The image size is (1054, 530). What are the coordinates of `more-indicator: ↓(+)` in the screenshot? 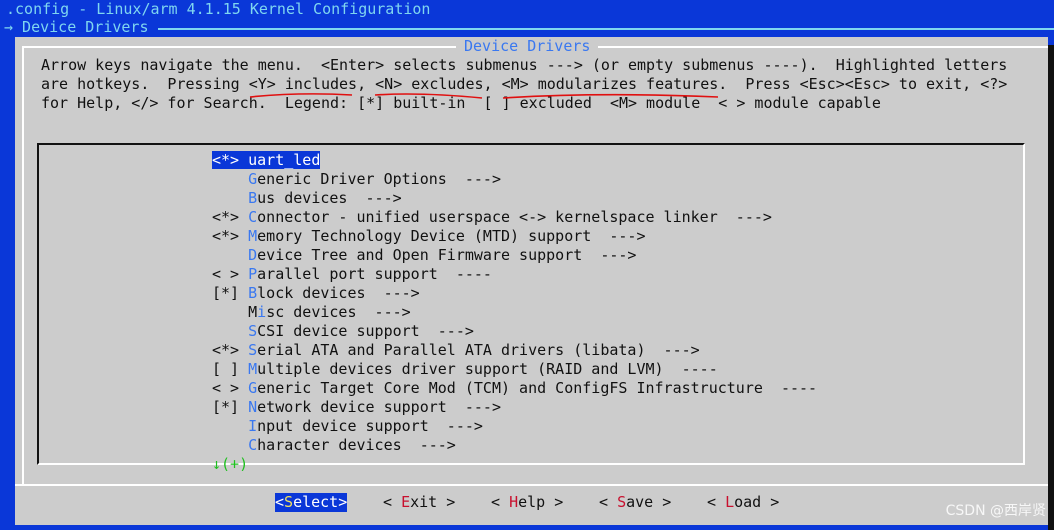 It's located at (230, 464).